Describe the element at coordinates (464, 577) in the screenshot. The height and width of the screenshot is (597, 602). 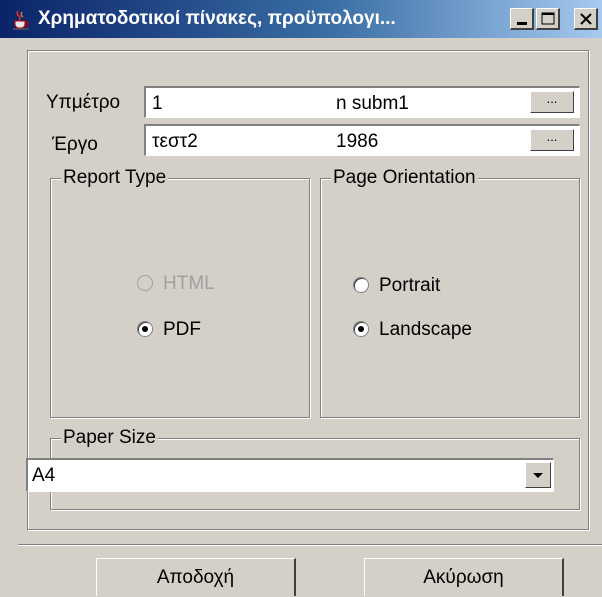
I see `cancel-button: Ακύρωση` at that location.